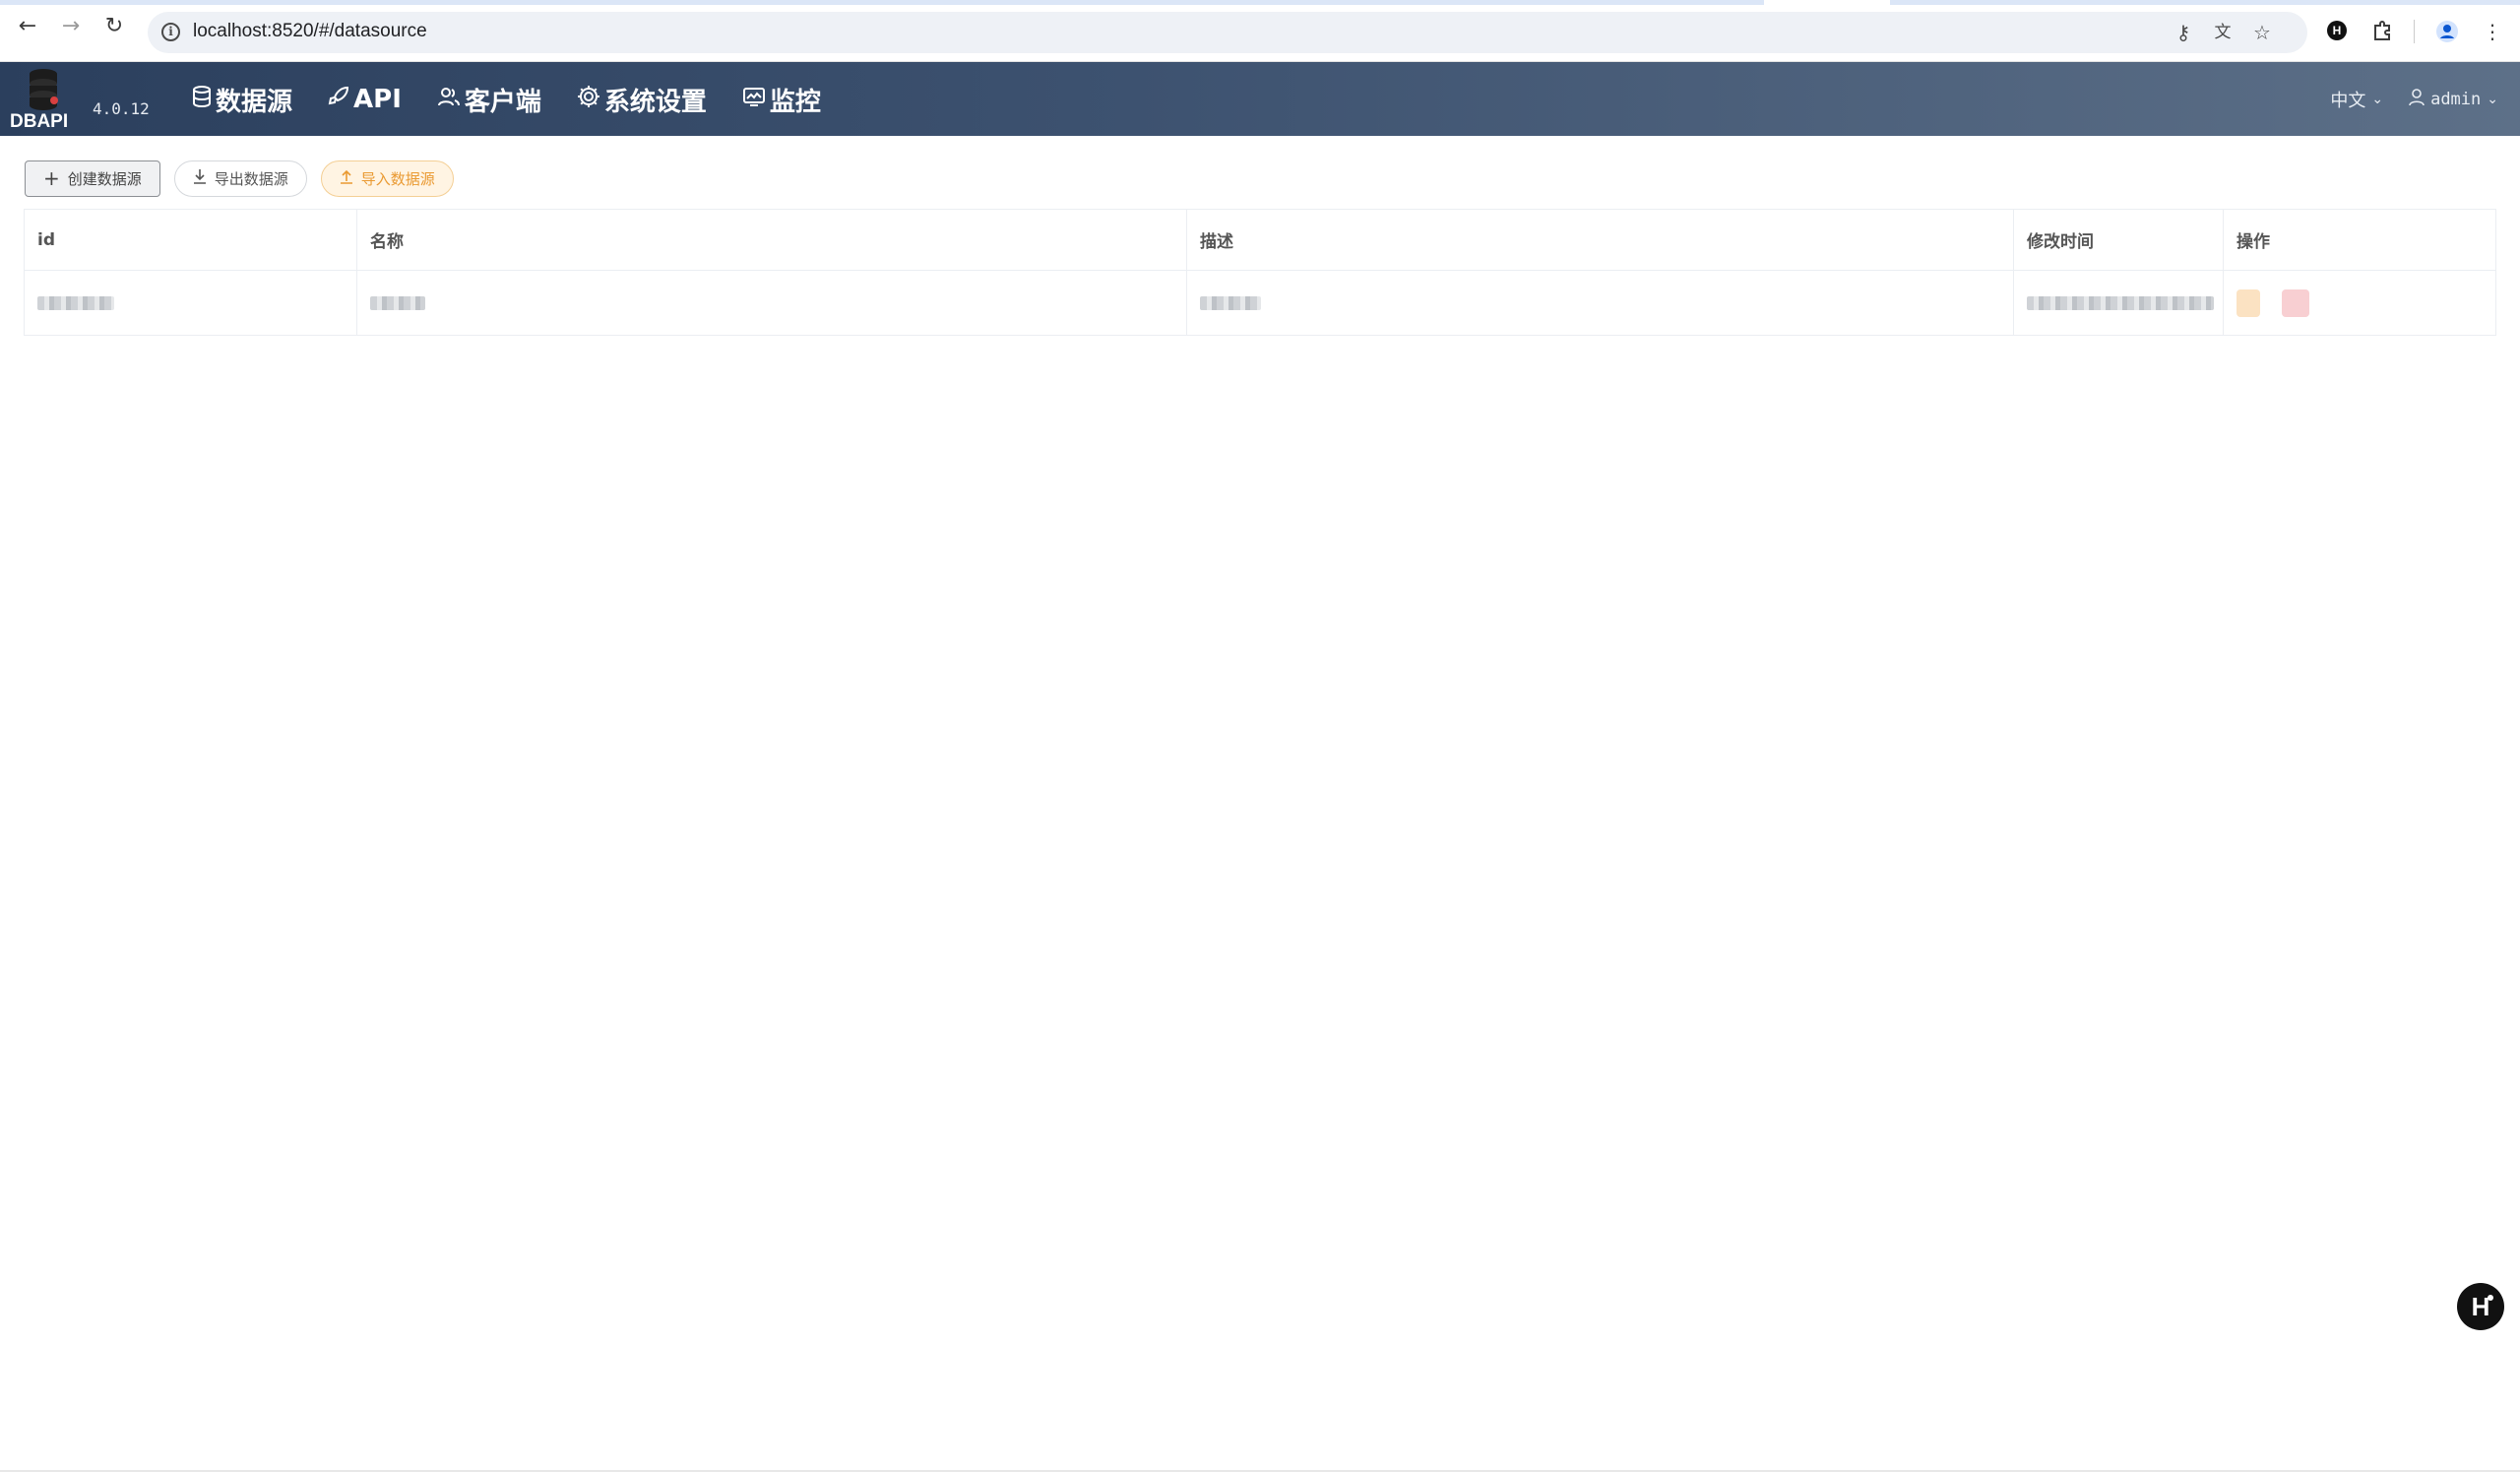 Image resolution: width=2520 pixels, height=1472 pixels. I want to click on menu-item-monitor: 监控, so click(781, 100).